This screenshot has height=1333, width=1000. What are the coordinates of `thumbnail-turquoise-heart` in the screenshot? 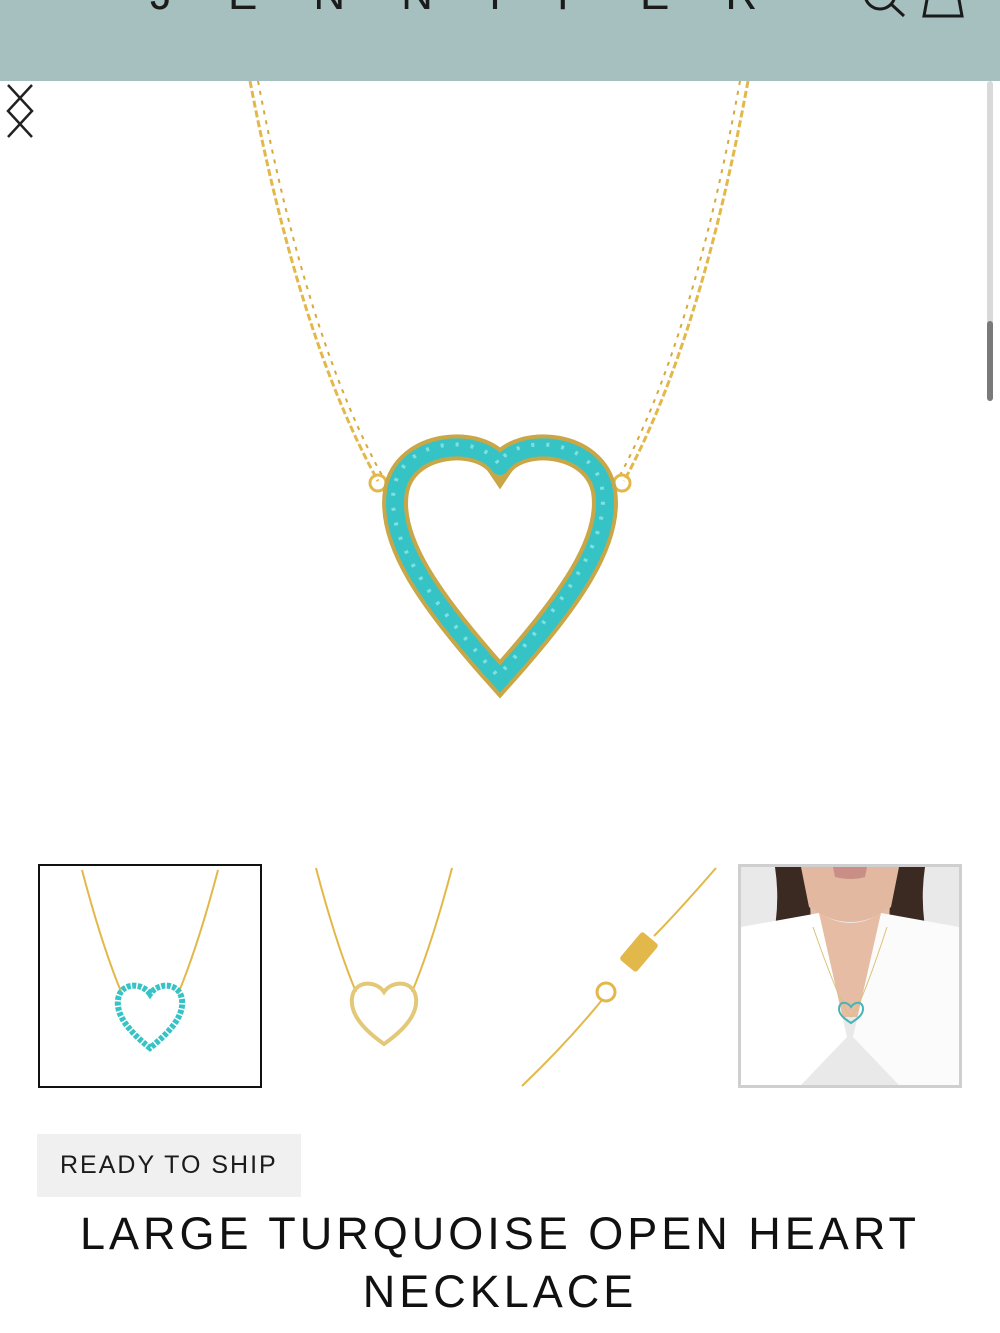 It's located at (150, 976).